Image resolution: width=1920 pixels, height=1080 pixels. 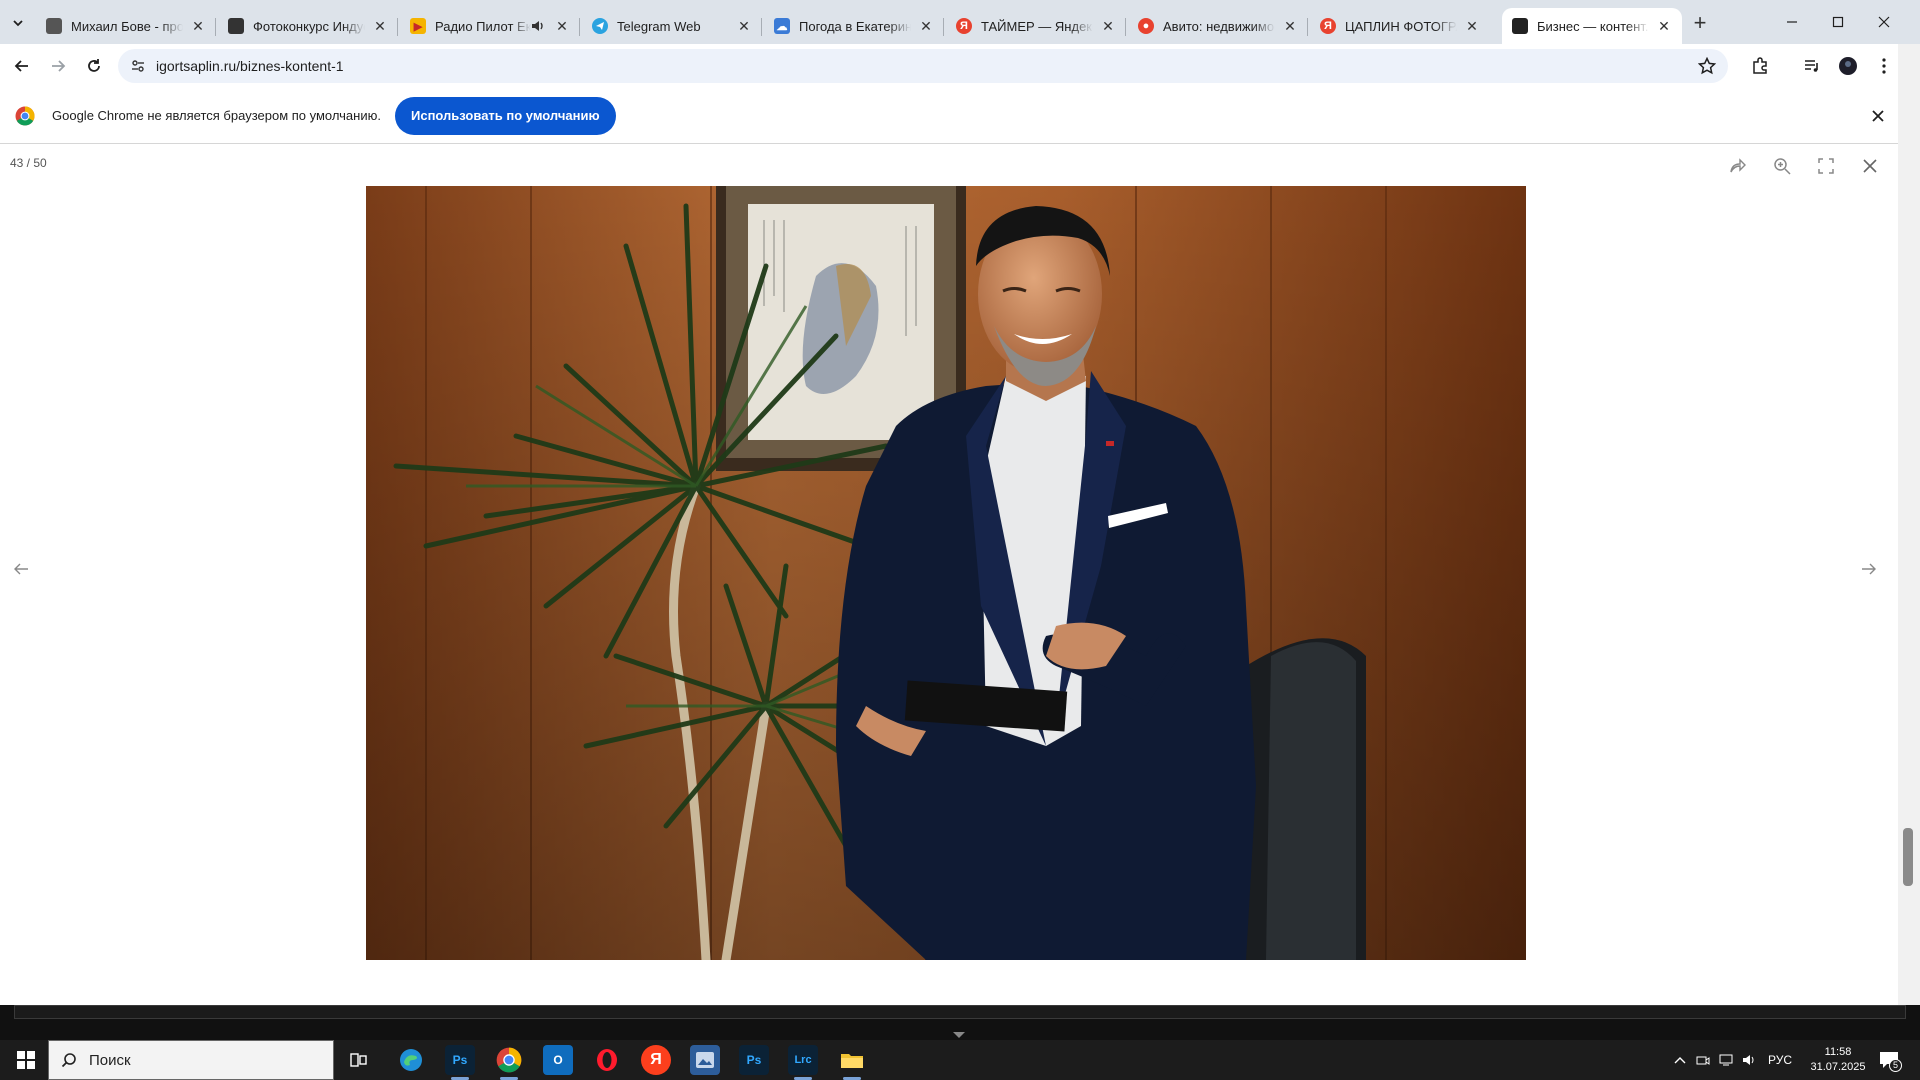 I want to click on tab-1: Фотоконкурс Индус ✕, so click(x=308, y=26).